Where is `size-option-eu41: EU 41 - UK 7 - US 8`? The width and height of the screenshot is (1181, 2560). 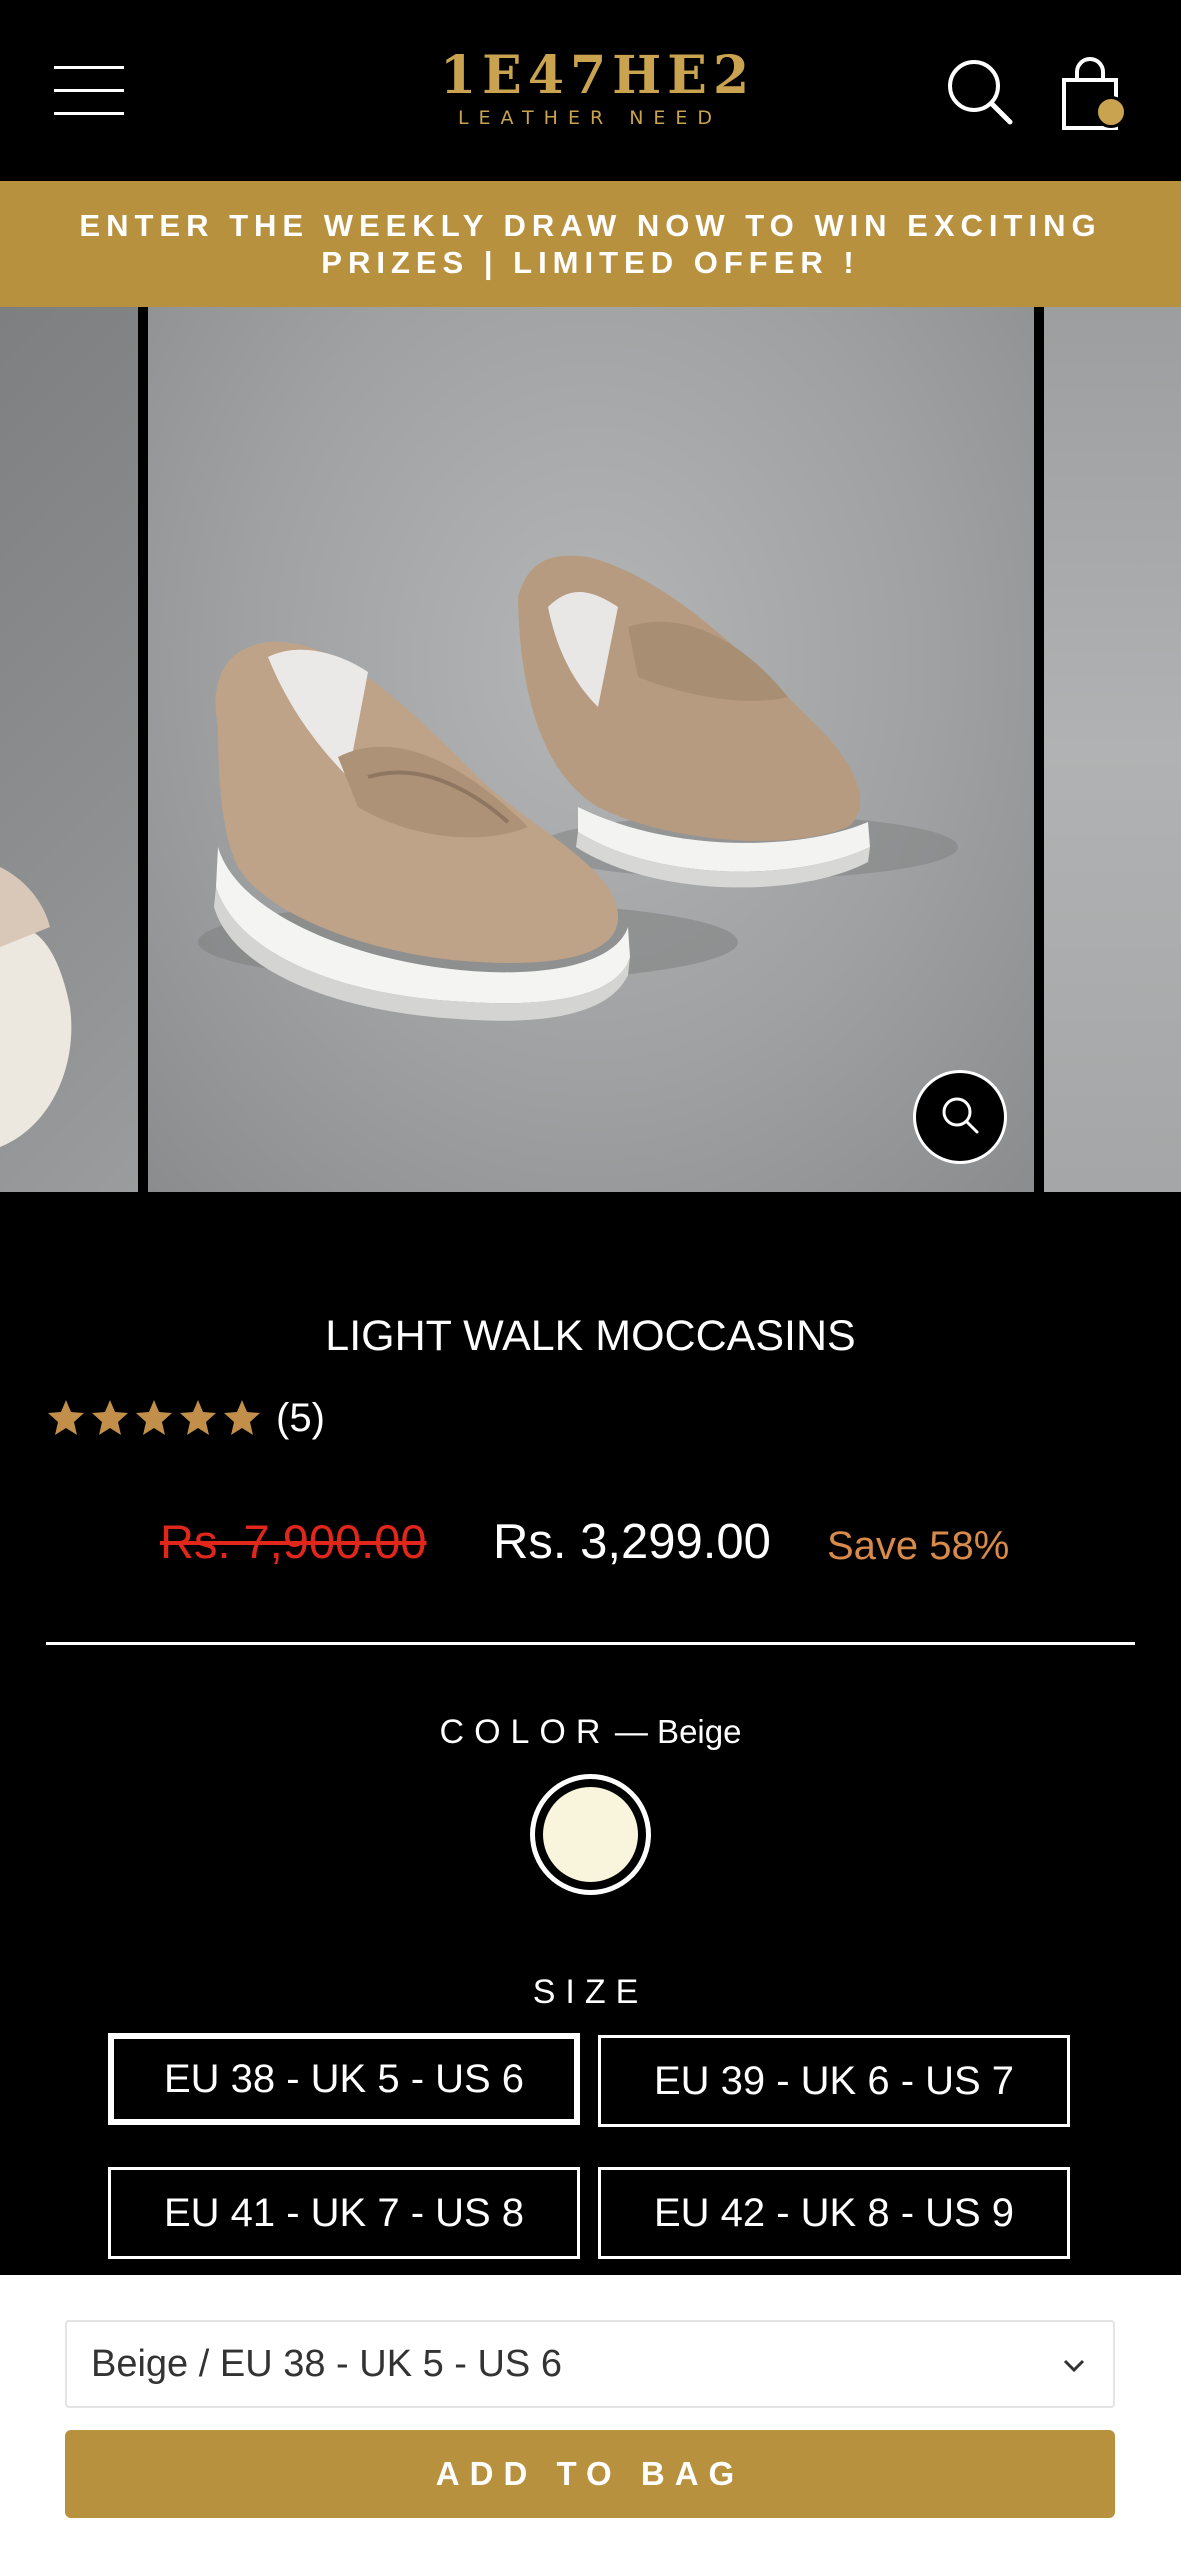 size-option-eu41: EU 41 - UK 7 - US 8 is located at coordinates (344, 2213).